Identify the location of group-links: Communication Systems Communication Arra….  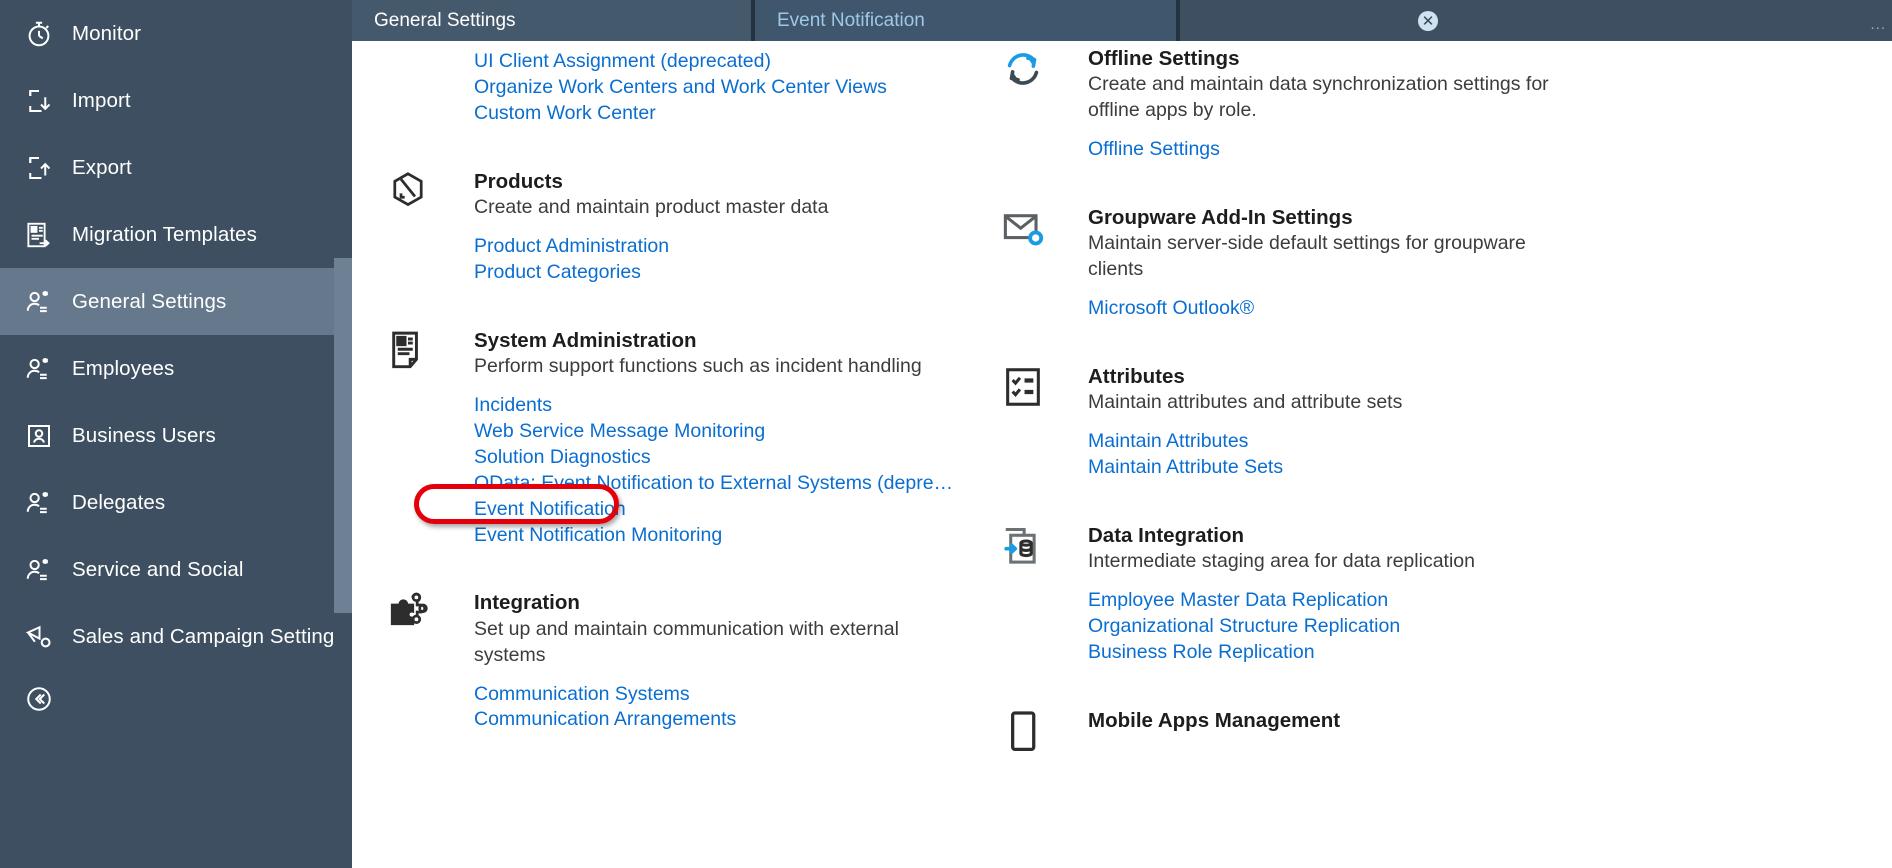
(713, 708).